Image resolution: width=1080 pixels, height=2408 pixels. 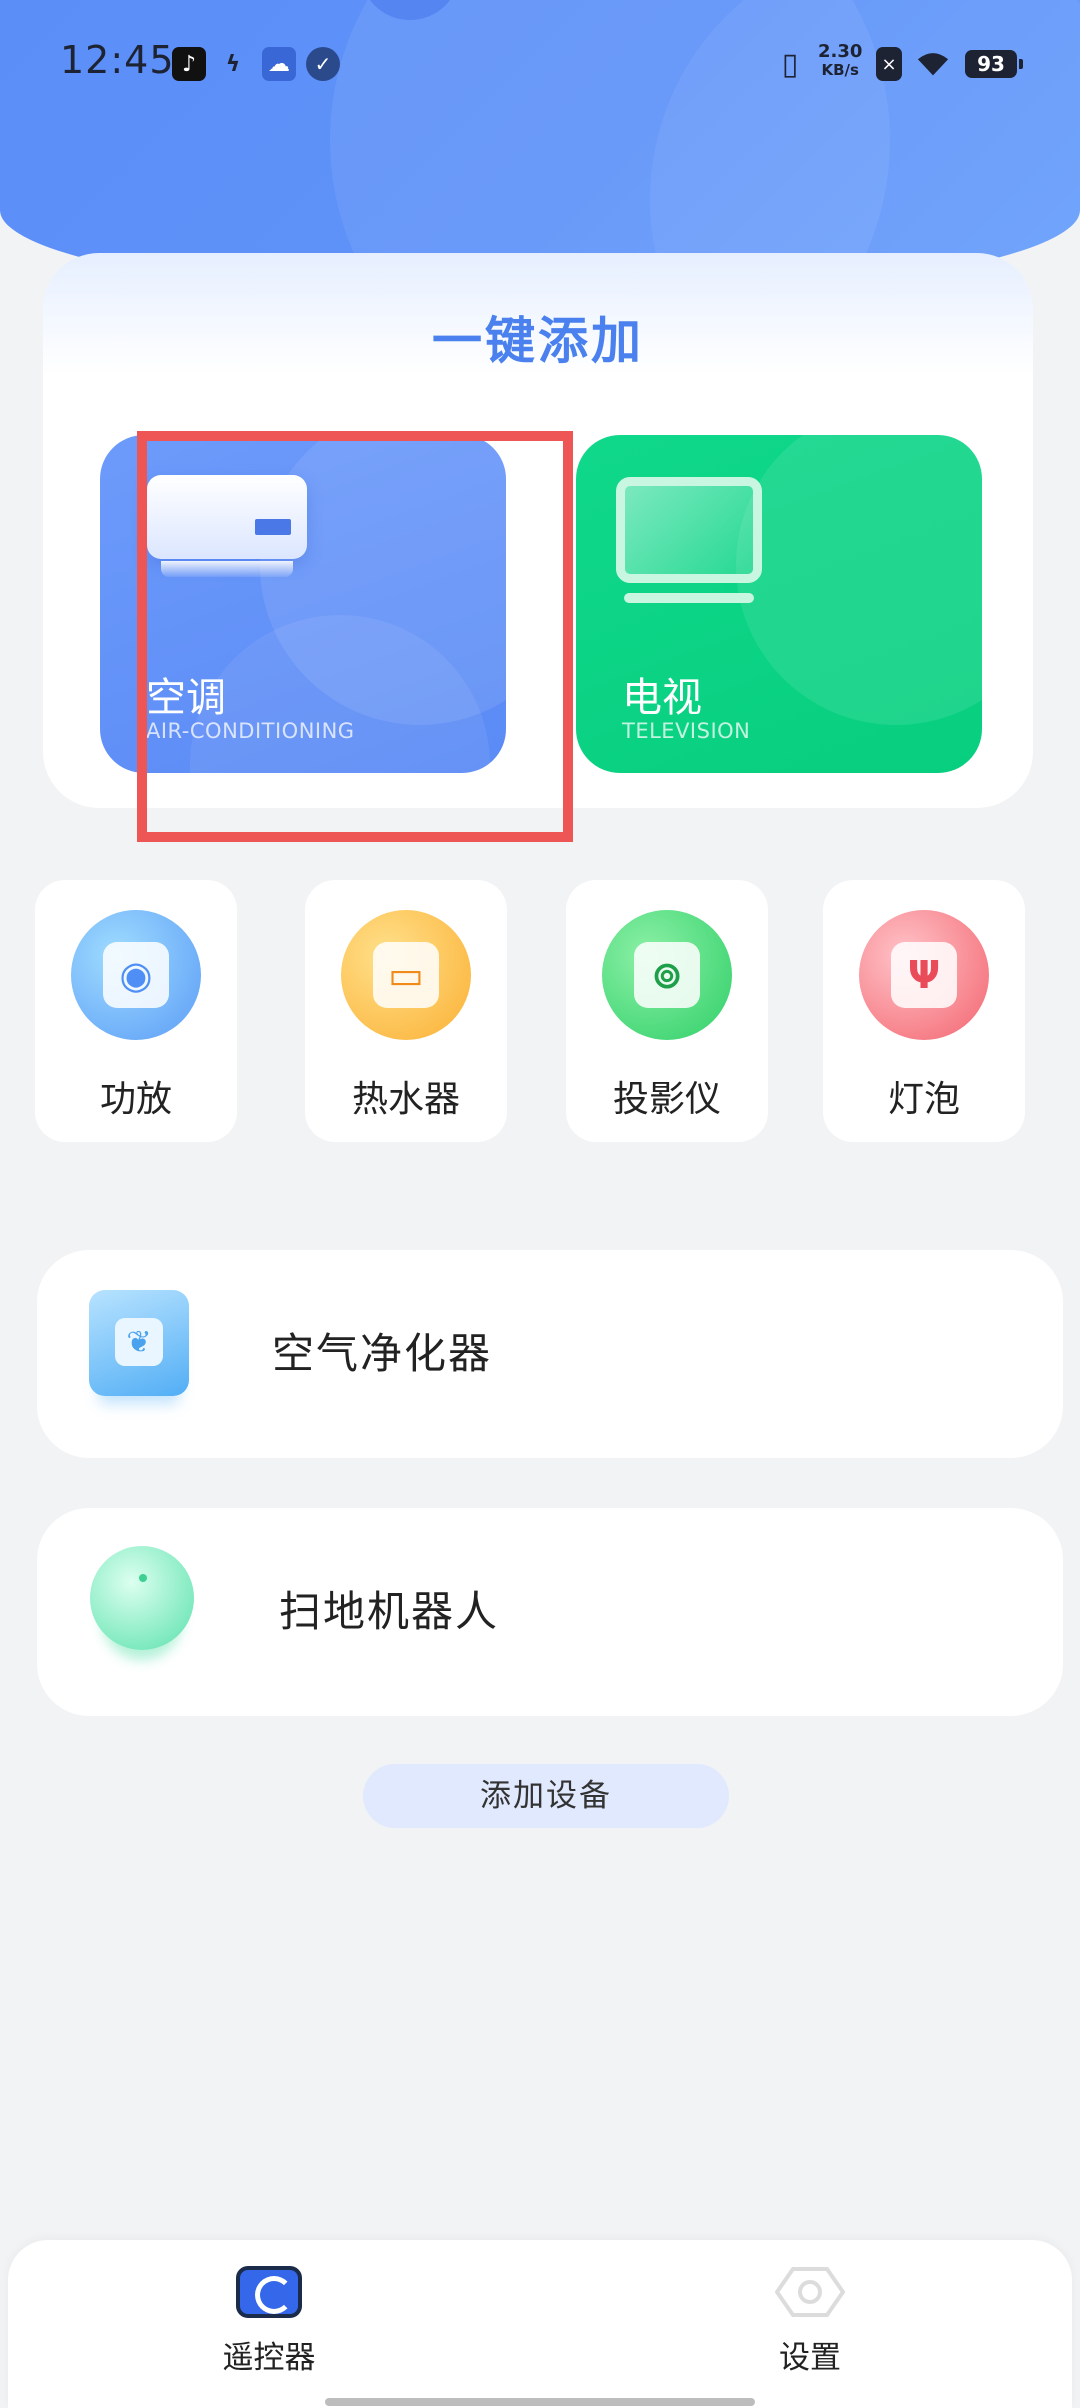 What do you see at coordinates (810, 2292) in the screenshot?
I see `settings-icon` at bounding box center [810, 2292].